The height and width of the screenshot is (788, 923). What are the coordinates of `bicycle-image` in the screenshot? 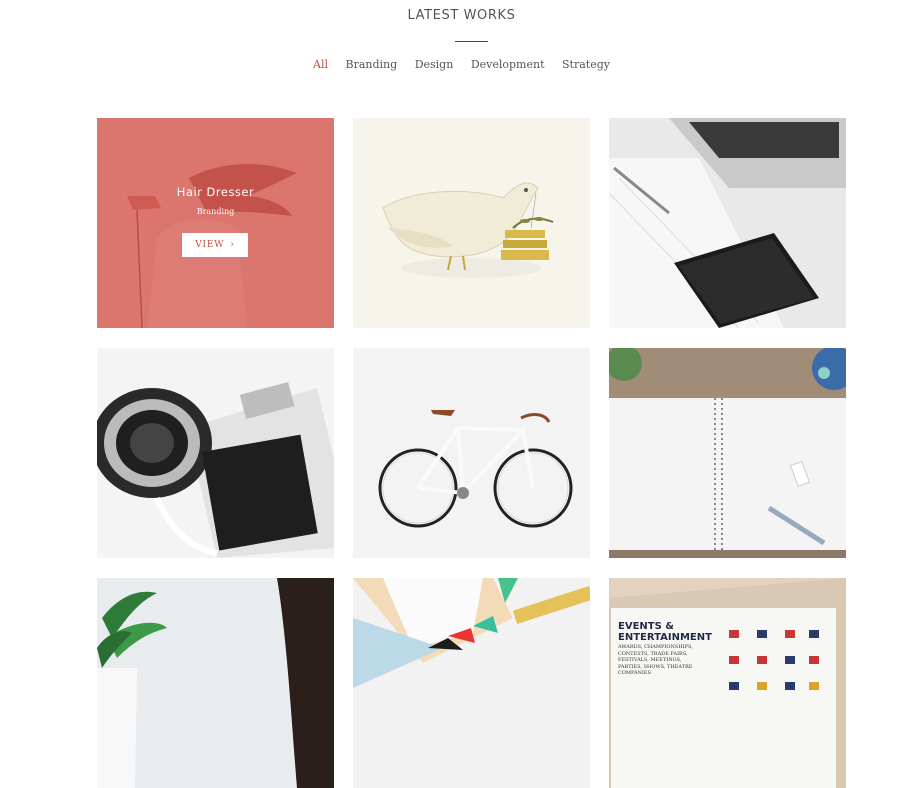 It's located at (471, 453).